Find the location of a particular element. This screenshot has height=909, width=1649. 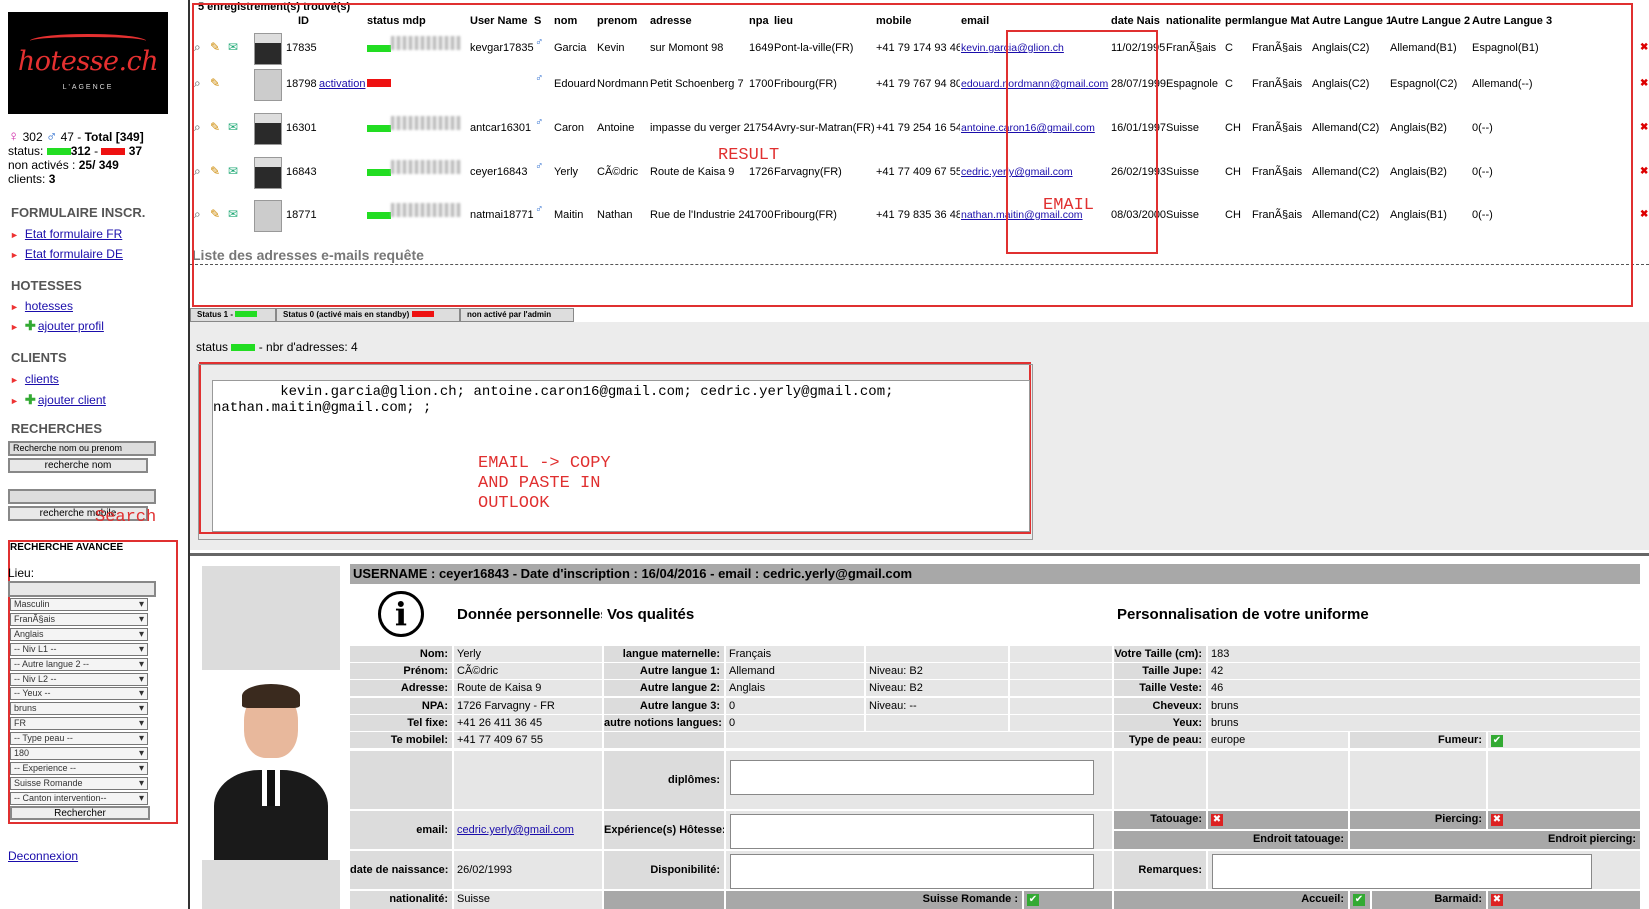

uniform-value: 46 is located at coordinates (1424, 688).